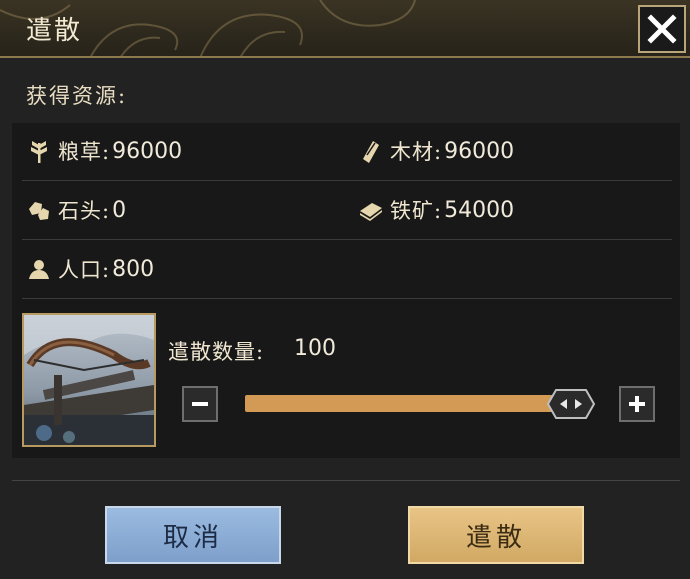  Describe the element at coordinates (479, 210) in the screenshot. I see `resource-value: 54000` at that location.